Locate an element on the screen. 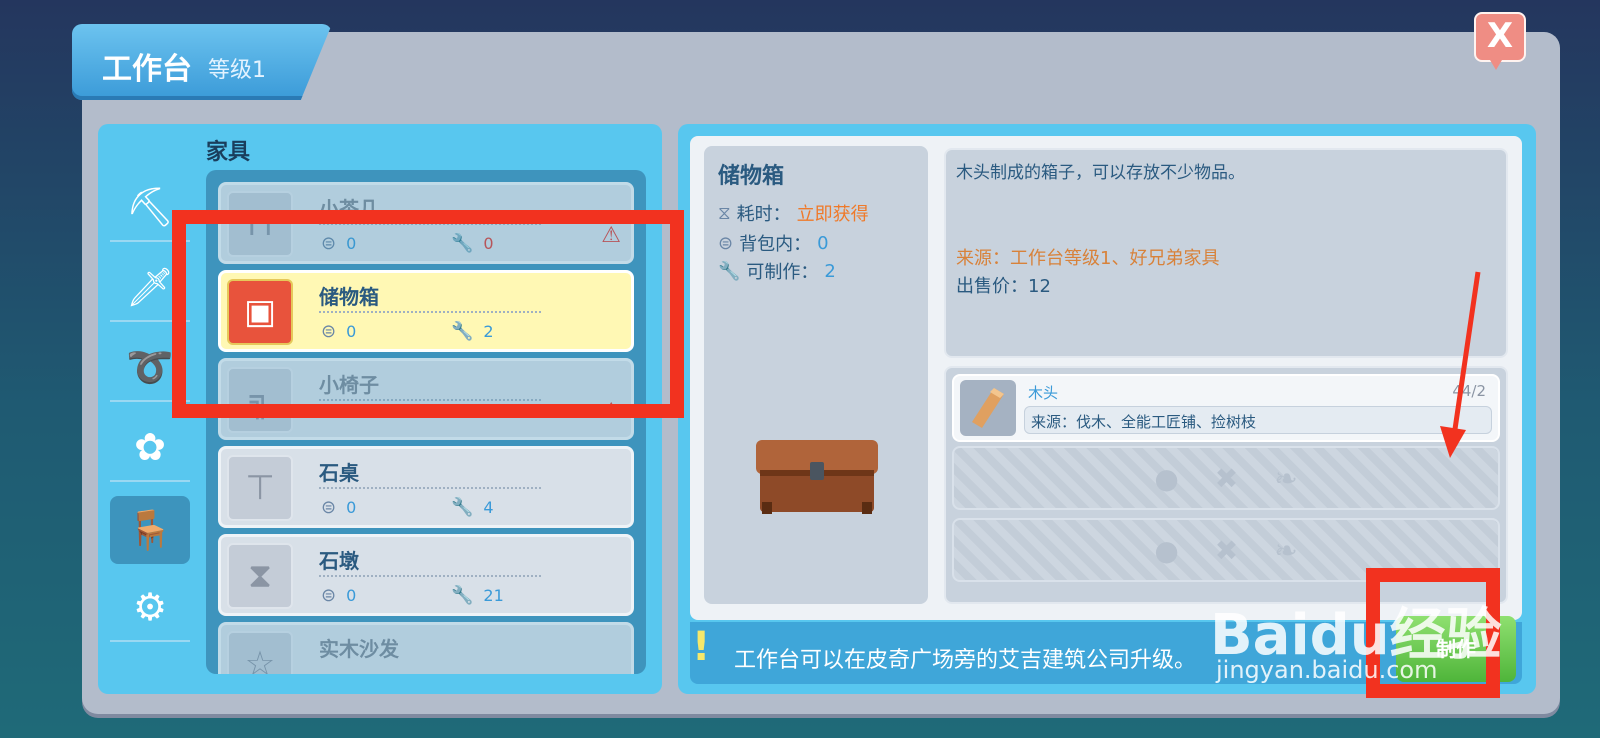 Image resolution: width=1600 pixels, height=738 pixels. craftable-count: 🔧 4 is located at coordinates (472, 507).